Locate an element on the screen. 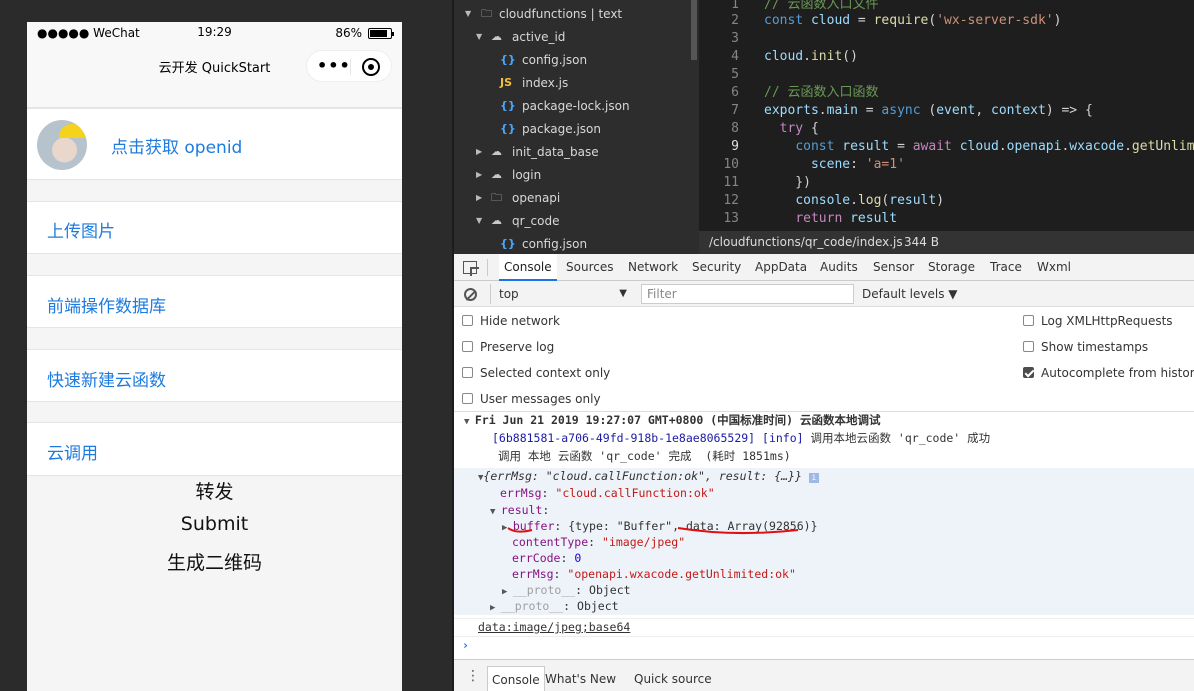 This screenshot has width=1194, height=691. red-underline-annotation is located at coordinates (653, 531).